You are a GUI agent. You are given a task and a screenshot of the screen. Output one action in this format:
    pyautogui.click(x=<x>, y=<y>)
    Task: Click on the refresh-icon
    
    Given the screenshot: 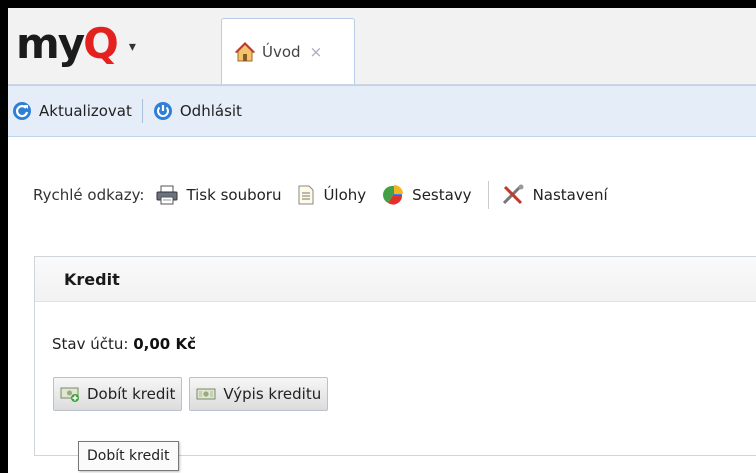 What is the action you would take?
    pyautogui.click(x=22, y=111)
    